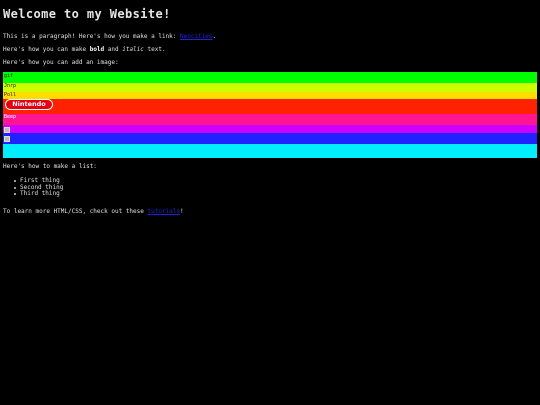  I want to click on neocities-link: Neocities, so click(196, 36).